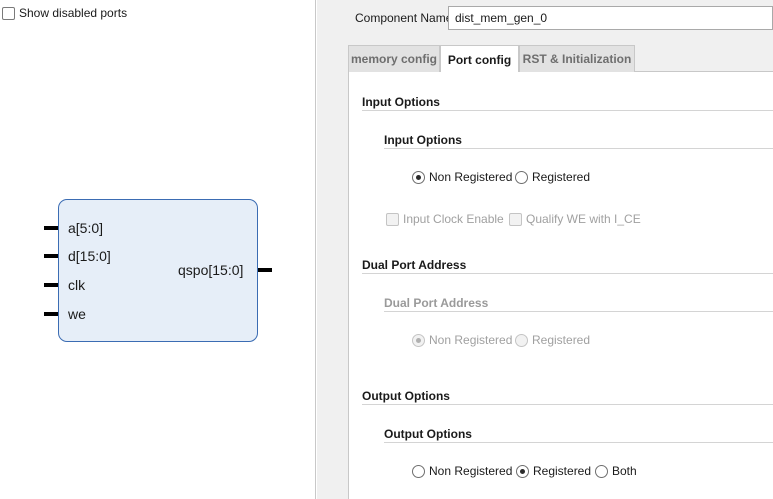 Image resolution: width=773 pixels, height=499 pixels. I want to click on pin-we, so click(51, 314).